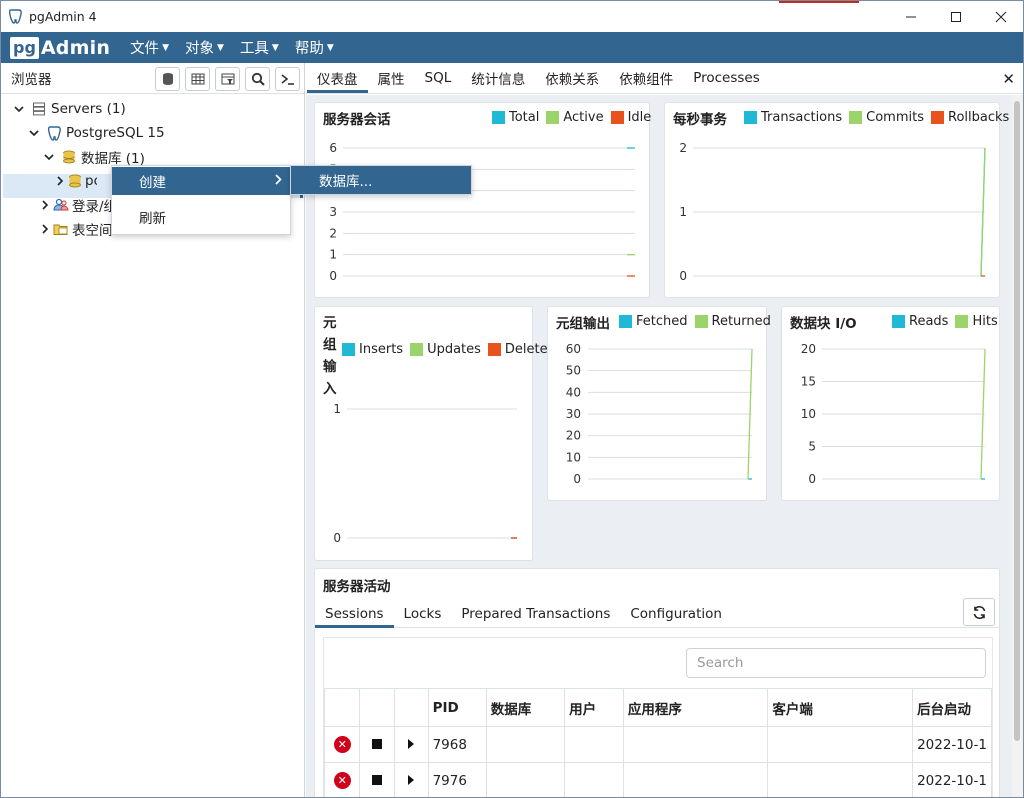 Image resolution: width=1024 pixels, height=798 pixels. Describe the element at coordinates (873, 117) in the screenshot. I see `tps-legend: Transactions Commits Rollbacks` at that location.